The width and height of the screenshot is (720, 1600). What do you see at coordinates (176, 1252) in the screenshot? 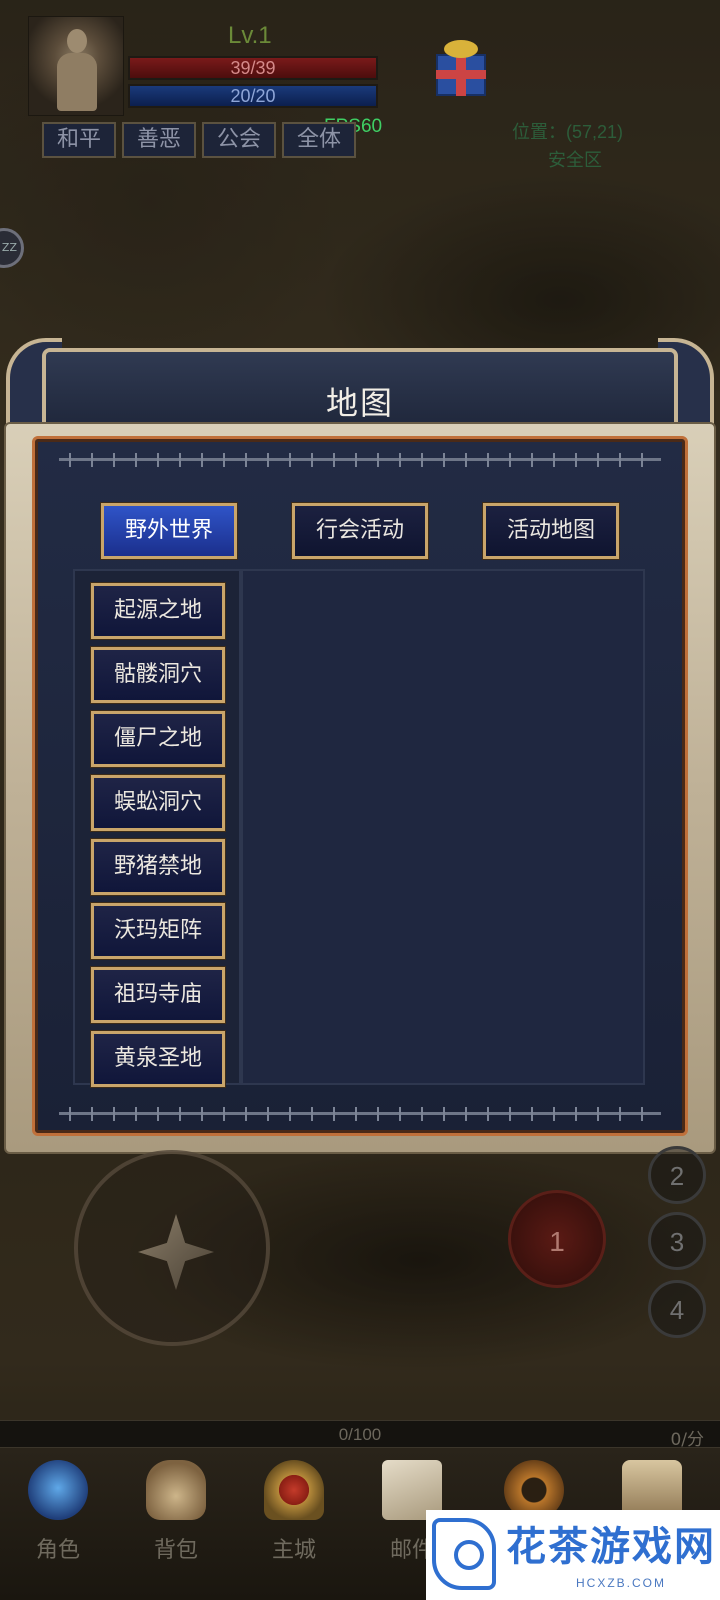
I see `joystick-star-icon` at bounding box center [176, 1252].